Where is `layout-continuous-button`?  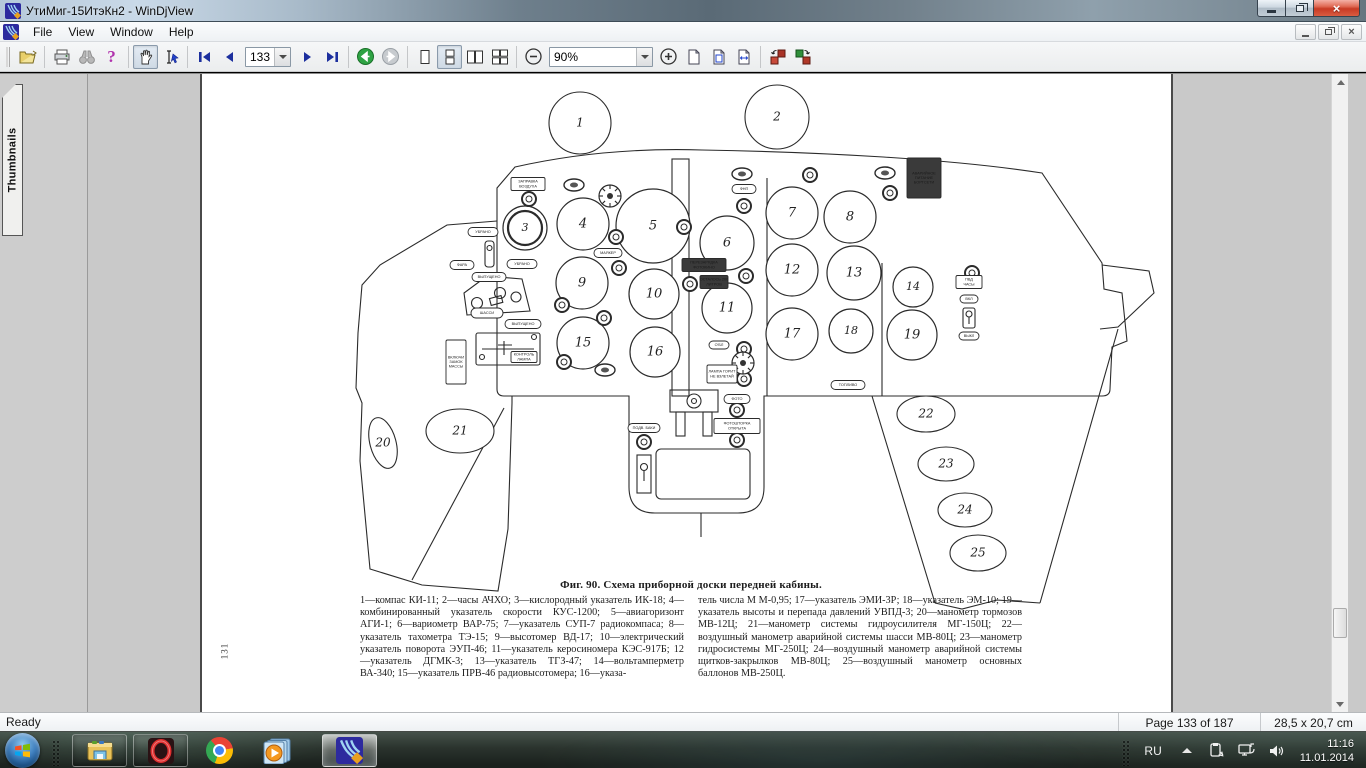 layout-continuous-button is located at coordinates (449, 56).